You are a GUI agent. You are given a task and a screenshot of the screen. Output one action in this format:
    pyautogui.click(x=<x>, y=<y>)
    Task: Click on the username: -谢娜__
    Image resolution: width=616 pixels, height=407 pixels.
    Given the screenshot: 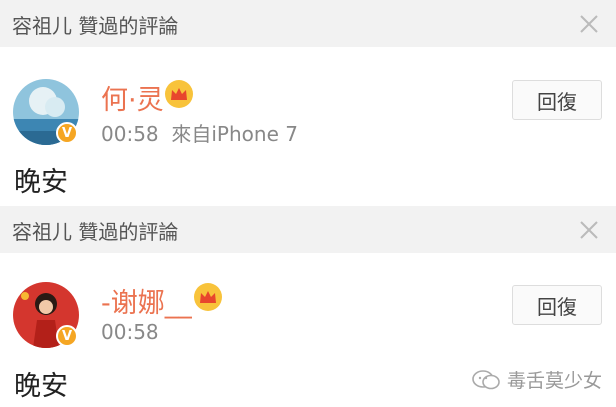 What is the action you would take?
    pyautogui.click(x=146, y=300)
    